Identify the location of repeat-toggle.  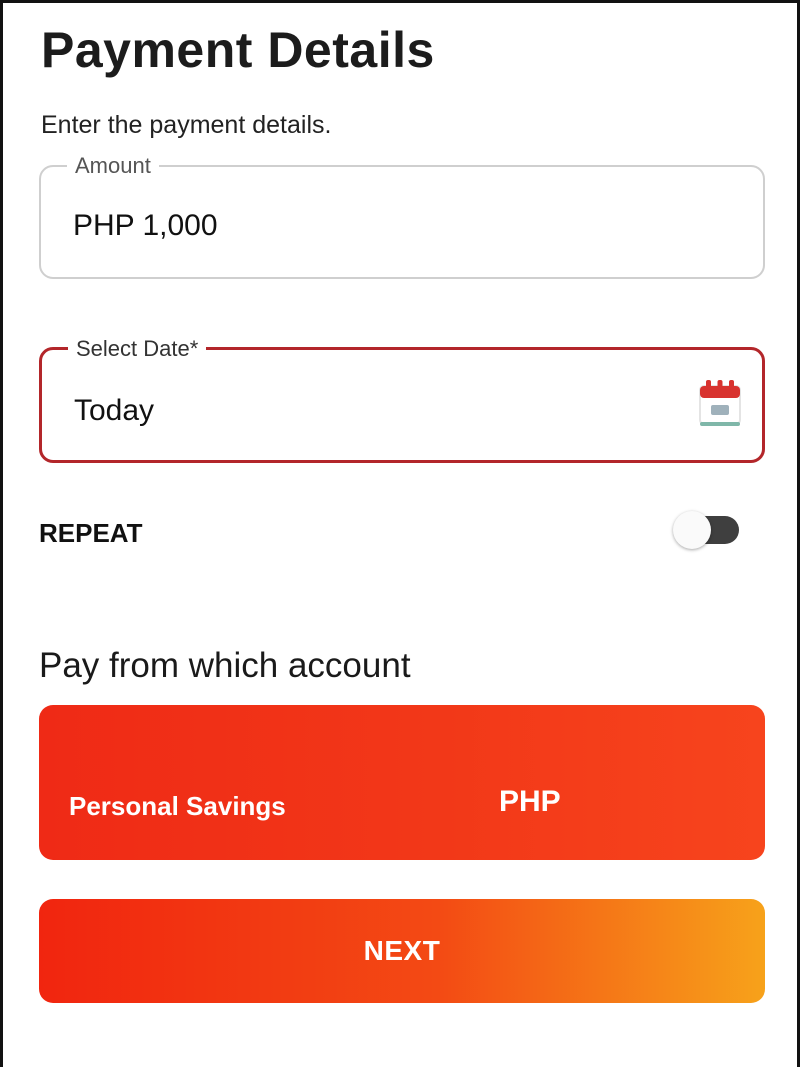
(706, 529).